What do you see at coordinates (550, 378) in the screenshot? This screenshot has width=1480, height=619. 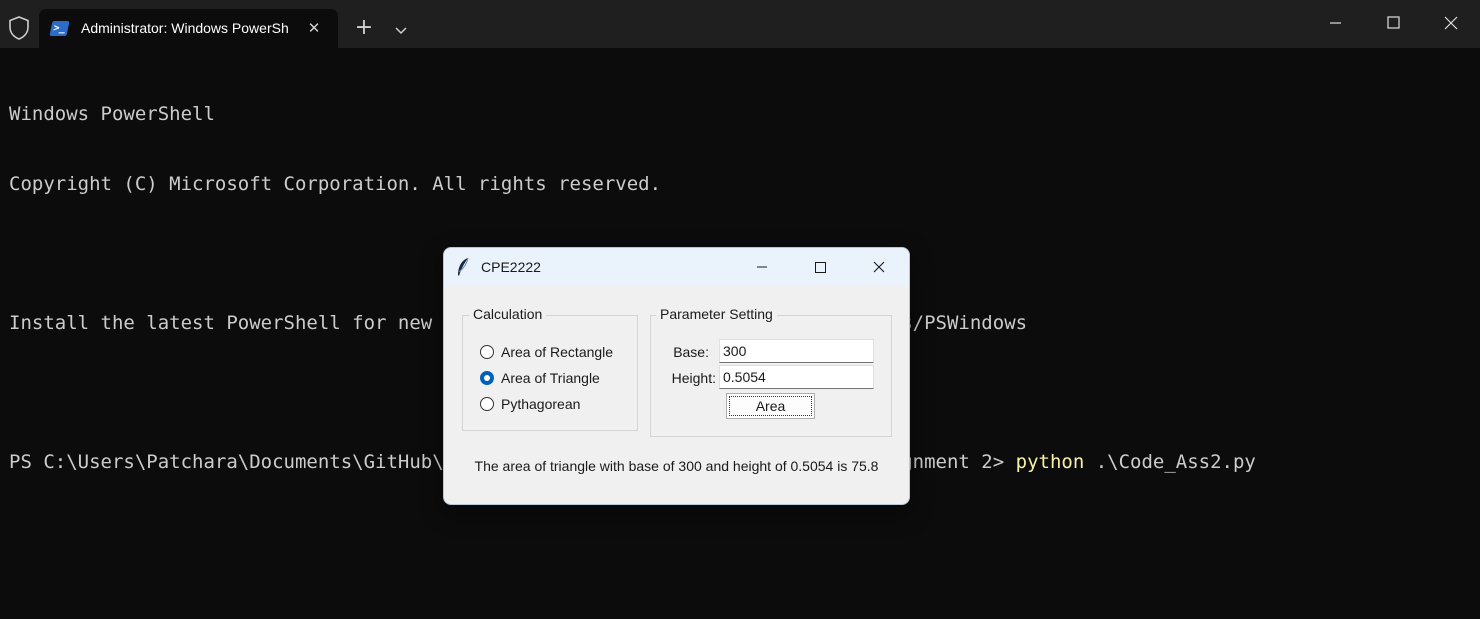 I see `radio-label: Area of Triangle` at bounding box center [550, 378].